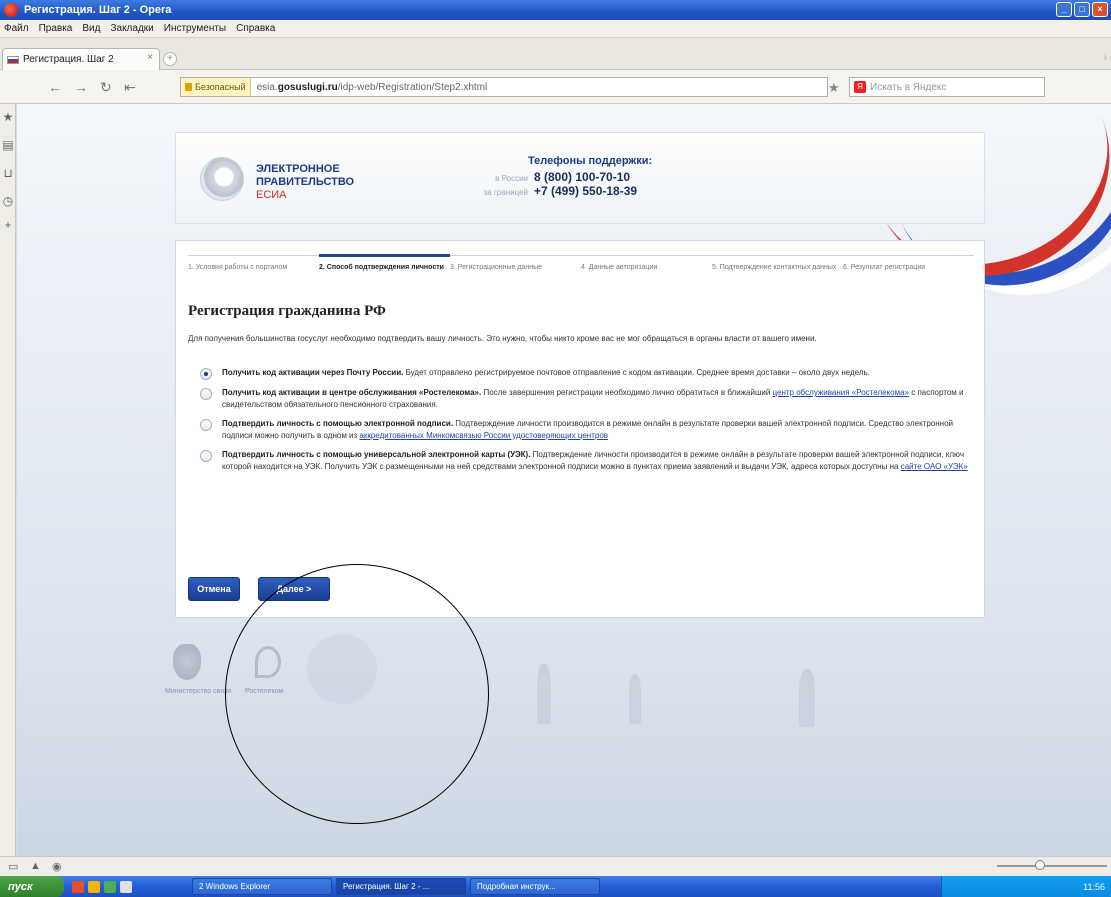 Image resolution: width=1111 pixels, height=897 pixels. Describe the element at coordinates (1052, 865) in the screenshot. I see `zoom-slider` at that location.